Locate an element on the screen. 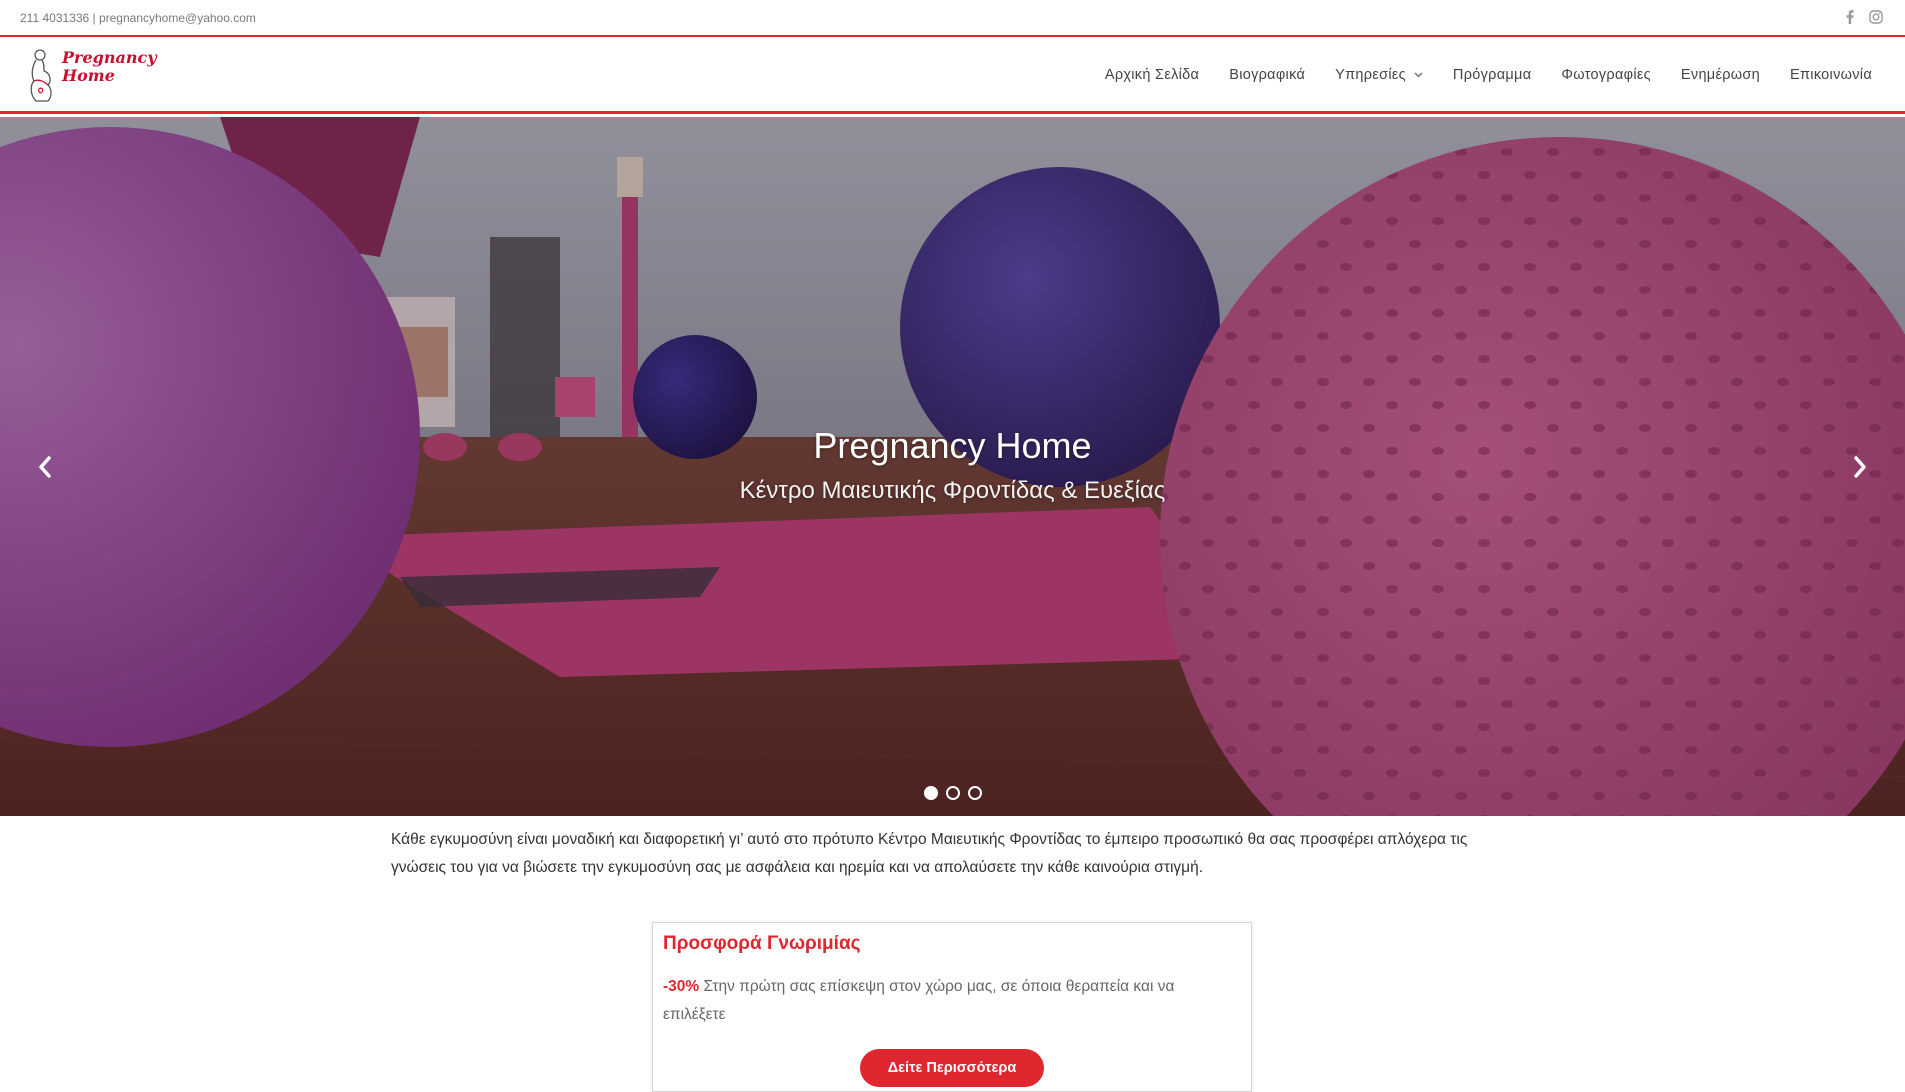  offer-discount: -30% is located at coordinates (681, 986).